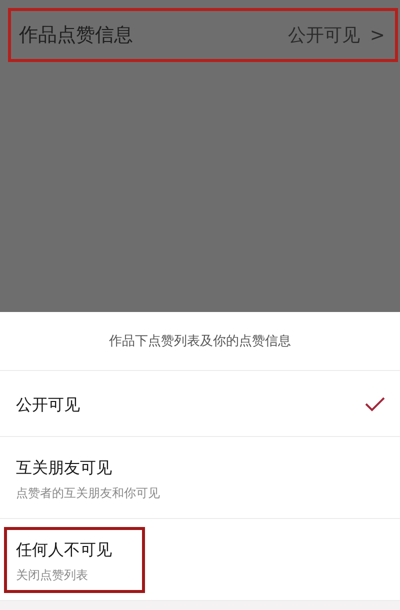 The height and width of the screenshot is (610, 400). What do you see at coordinates (200, 560) in the screenshot?
I see `option-row: 任何人不可见 关闭点赞列表` at bounding box center [200, 560].